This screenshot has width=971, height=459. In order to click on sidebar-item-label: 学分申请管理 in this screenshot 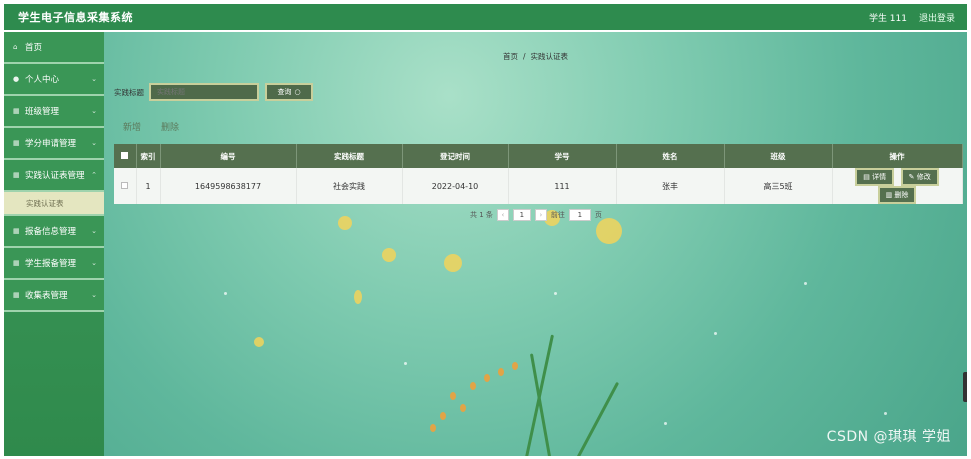, I will do `click(51, 144)`.